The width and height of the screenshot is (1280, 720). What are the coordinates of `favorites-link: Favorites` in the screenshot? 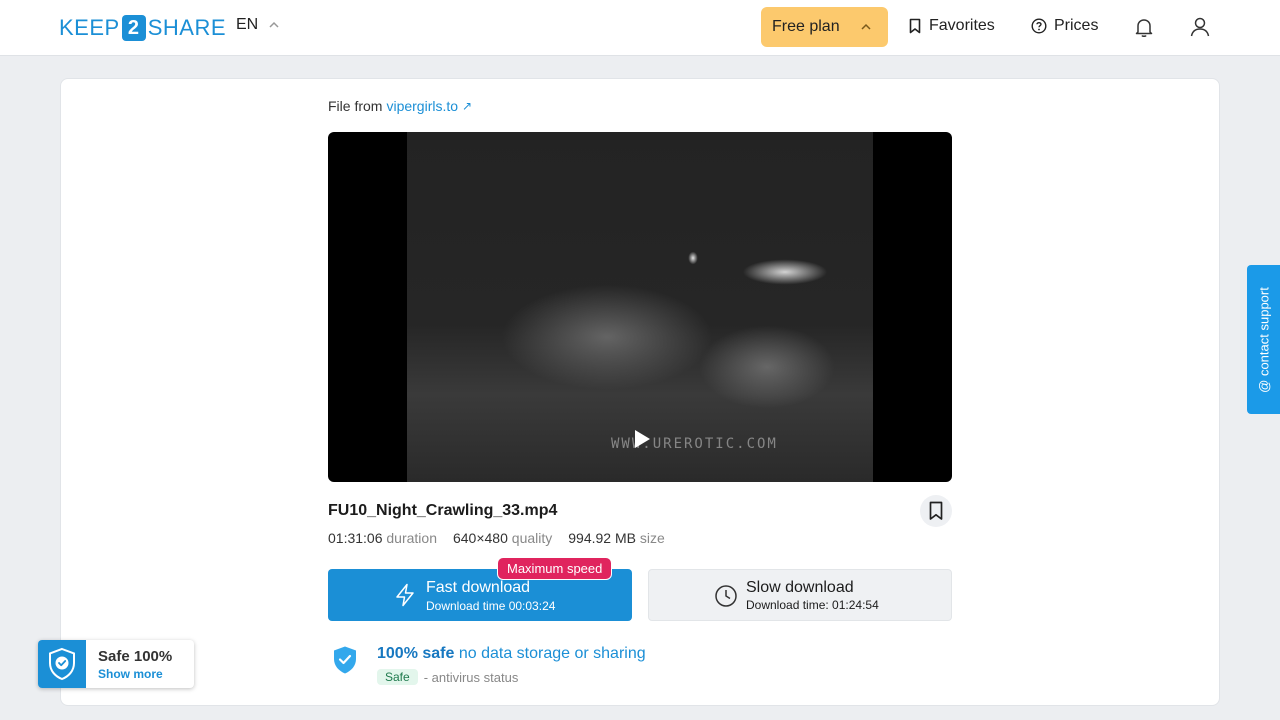 It's located at (951, 26).